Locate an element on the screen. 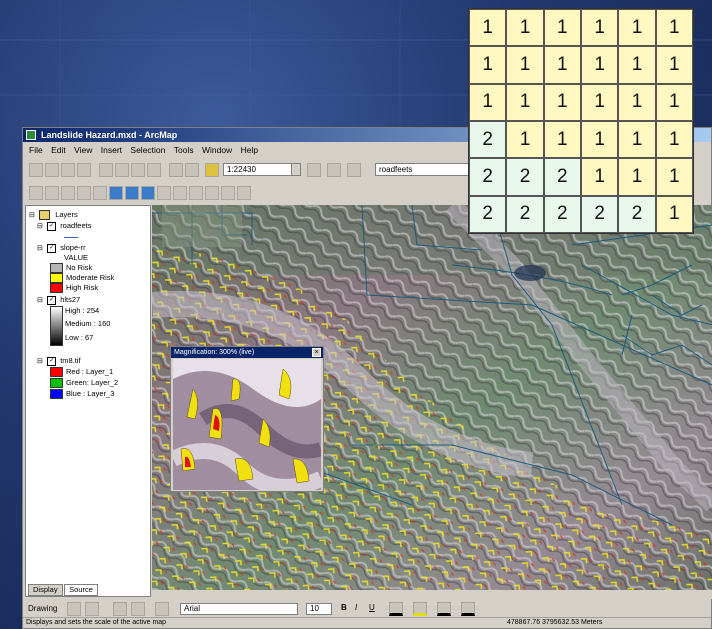 The height and width of the screenshot is (629, 712). callout-icon is located at coordinates (162, 609).